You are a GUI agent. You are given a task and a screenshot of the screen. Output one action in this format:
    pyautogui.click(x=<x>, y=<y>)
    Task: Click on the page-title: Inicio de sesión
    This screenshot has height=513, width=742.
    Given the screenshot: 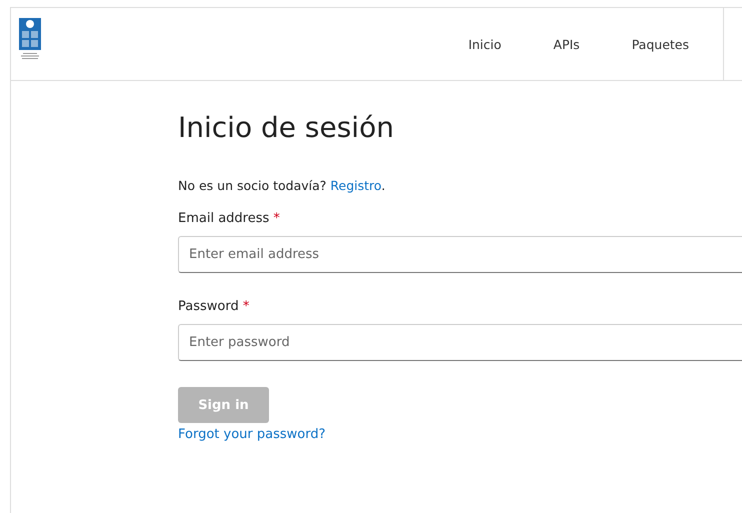 What is the action you would take?
    pyautogui.click(x=286, y=127)
    